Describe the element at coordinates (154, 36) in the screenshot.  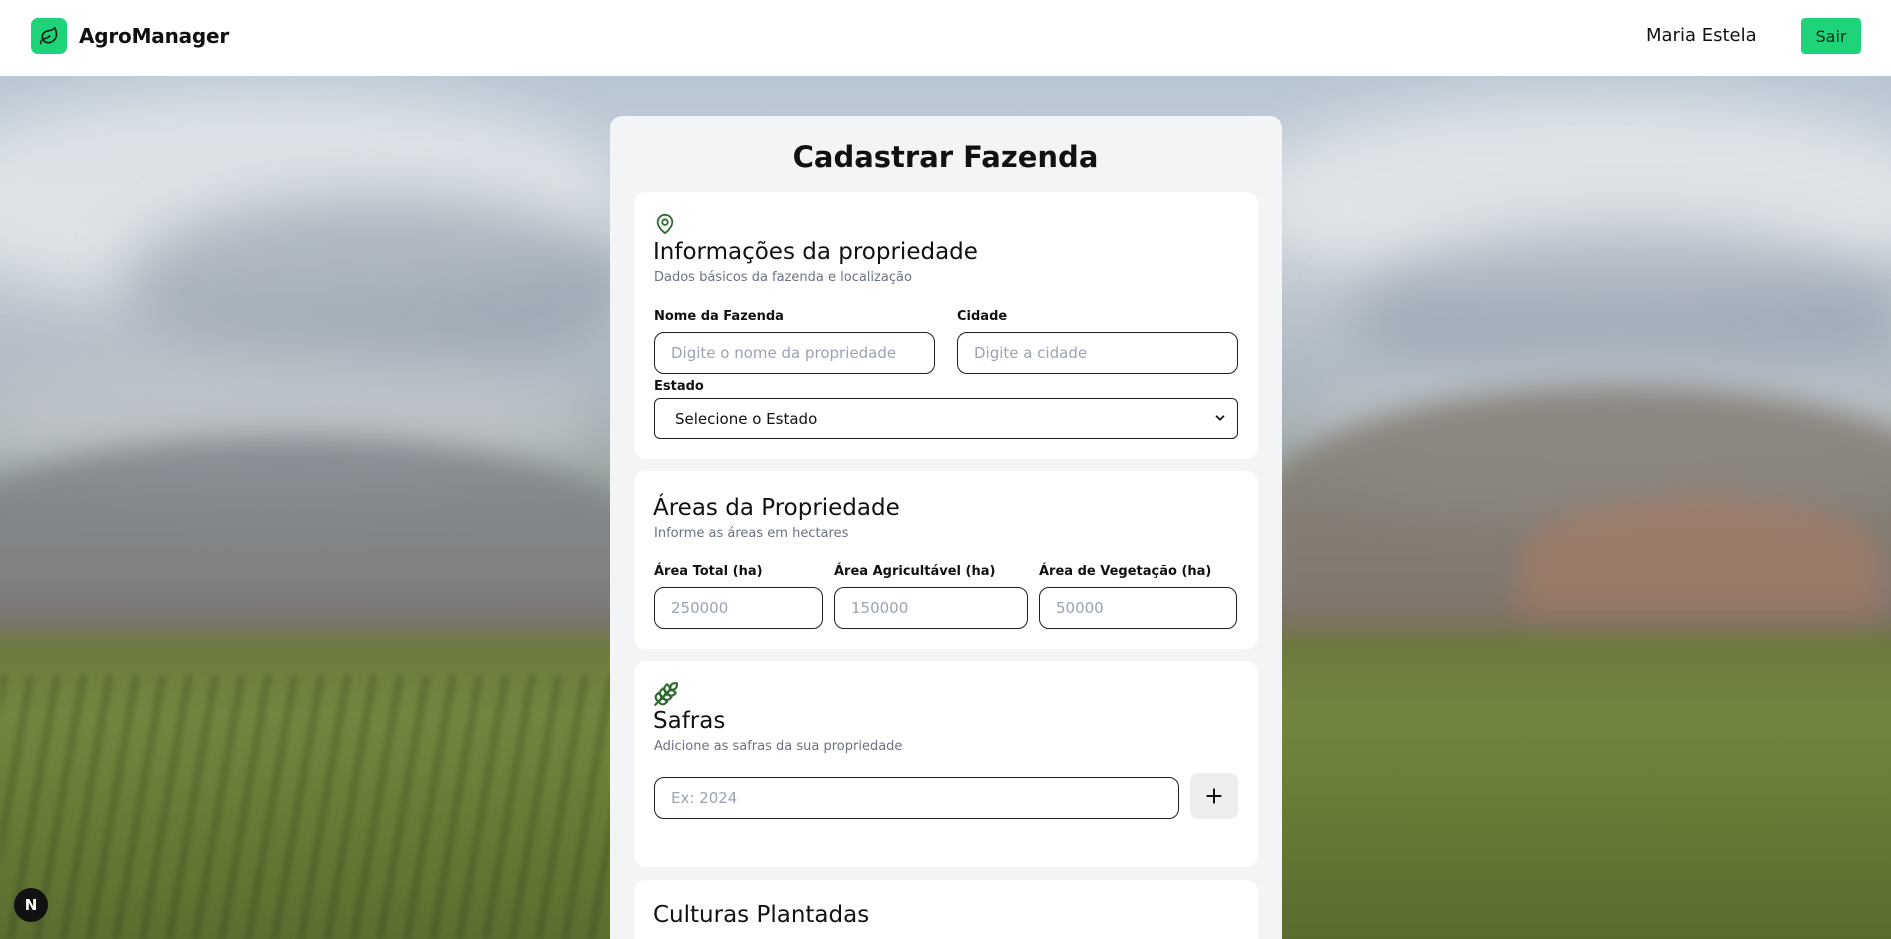
I see `brand-name: AgroManager` at that location.